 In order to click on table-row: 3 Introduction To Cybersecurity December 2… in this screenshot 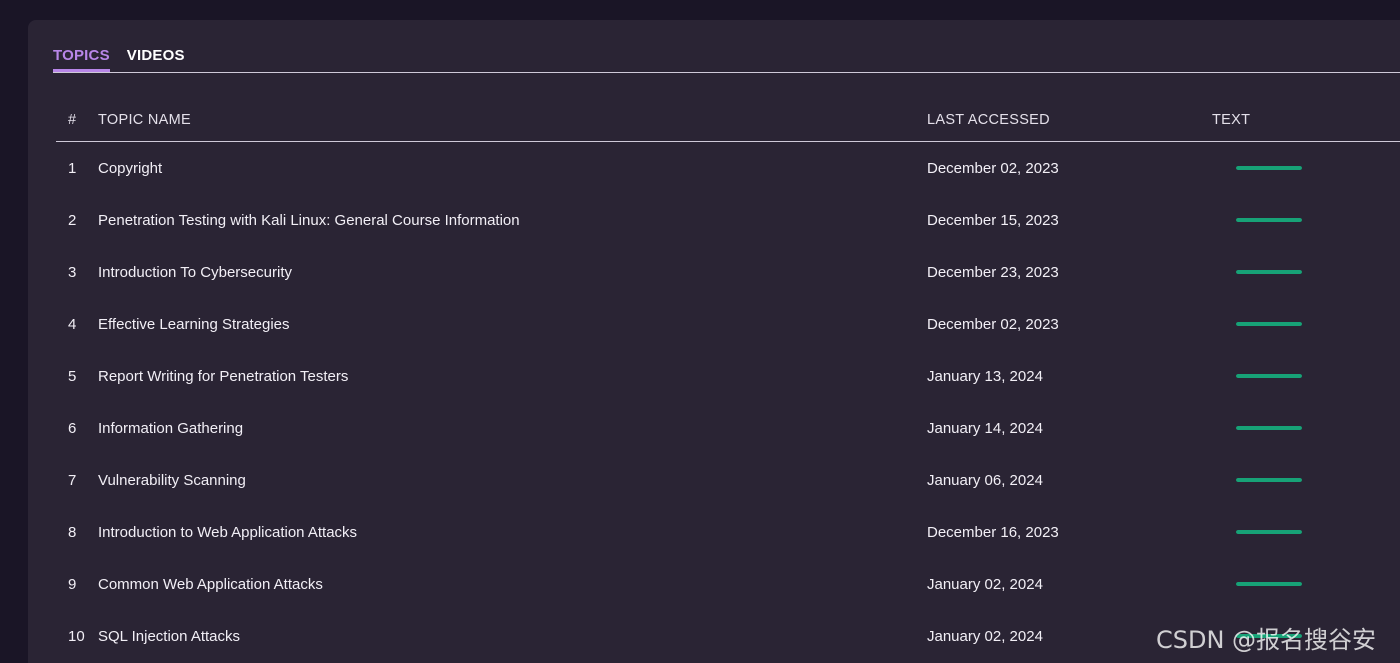, I will do `click(728, 272)`.